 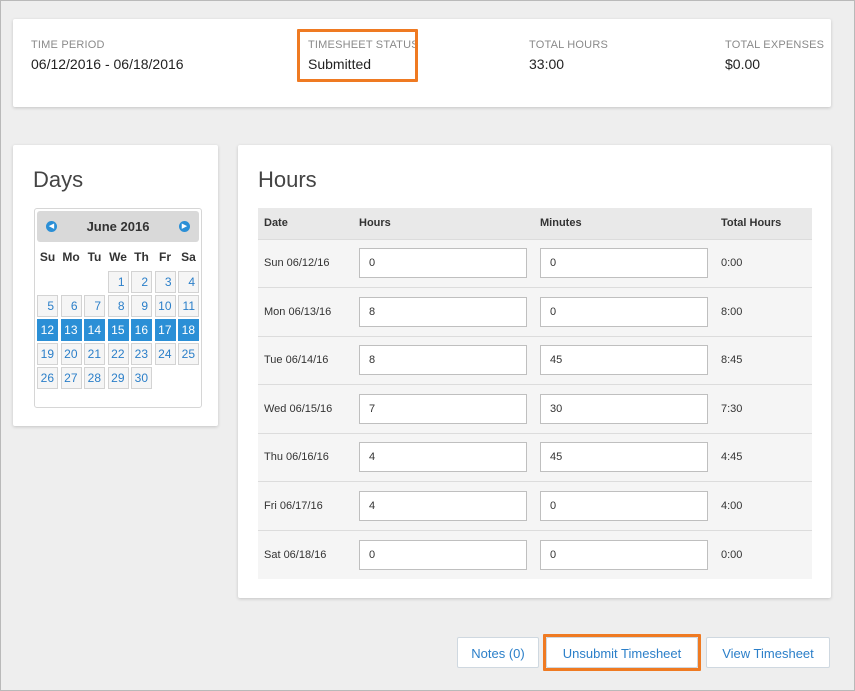 What do you see at coordinates (774, 55) in the screenshot?
I see `total-expenses: TOTAL EXPENSES $0.00` at bounding box center [774, 55].